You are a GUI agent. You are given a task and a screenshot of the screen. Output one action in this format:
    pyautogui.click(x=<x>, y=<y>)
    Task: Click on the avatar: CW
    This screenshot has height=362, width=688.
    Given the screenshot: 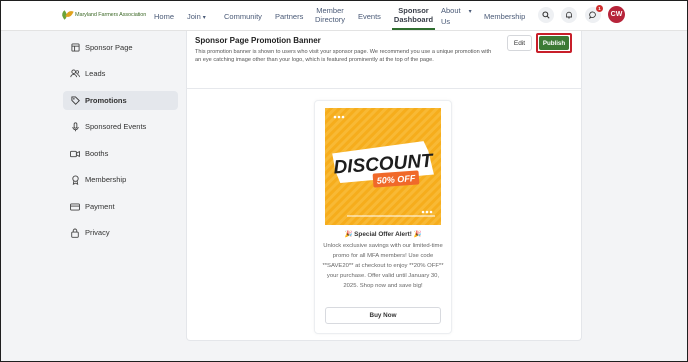 What is the action you would take?
    pyautogui.click(x=616, y=14)
    